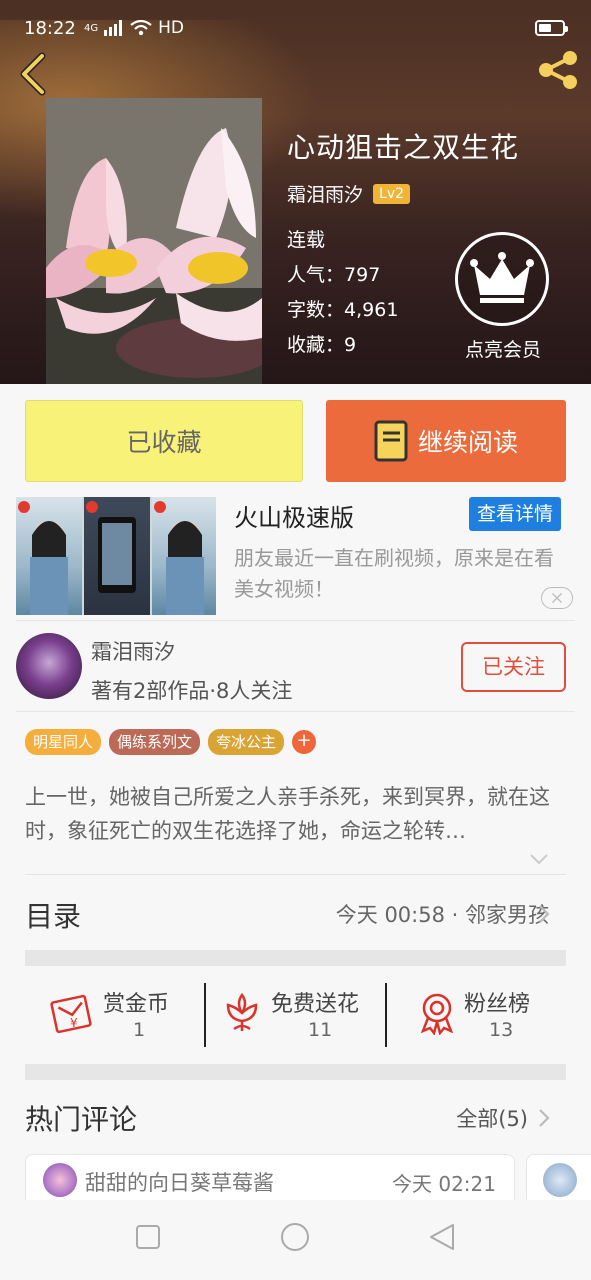 This screenshot has height=1280, width=591. What do you see at coordinates (242, 1011) in the screenshot?
I see `flower-icon` at bounding box center [242, 1011].